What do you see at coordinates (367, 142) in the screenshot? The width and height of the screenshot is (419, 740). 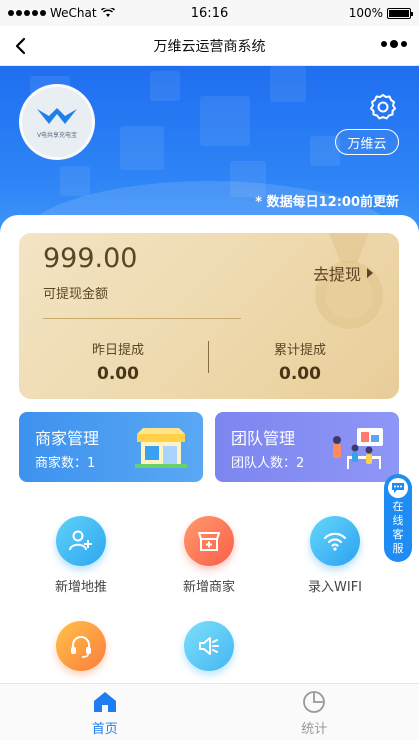 I see `merchant-name-button: 万维云` at bounding box center [367, 142].